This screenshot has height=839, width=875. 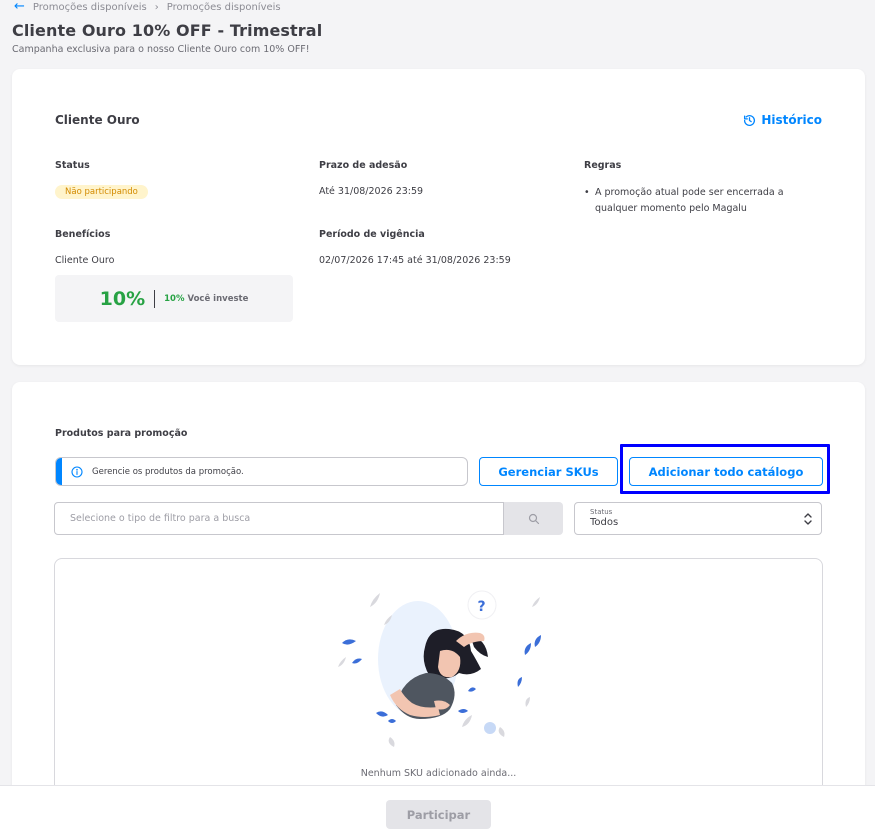 What do you see at coordinates (548, 471) in the screenshot?
I see `manage-skus-button: Gerenciar SKUs` at bounding box center [548, 471].